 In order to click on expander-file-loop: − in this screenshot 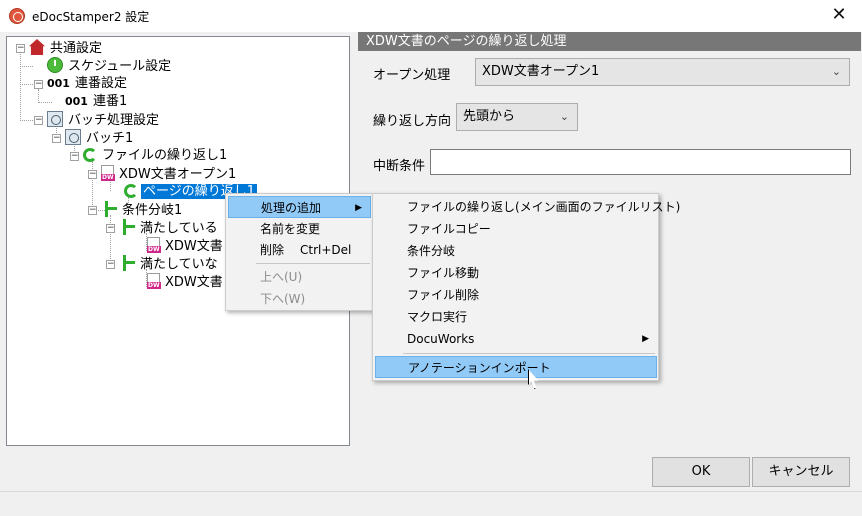, I will do `click(74, 156)`.